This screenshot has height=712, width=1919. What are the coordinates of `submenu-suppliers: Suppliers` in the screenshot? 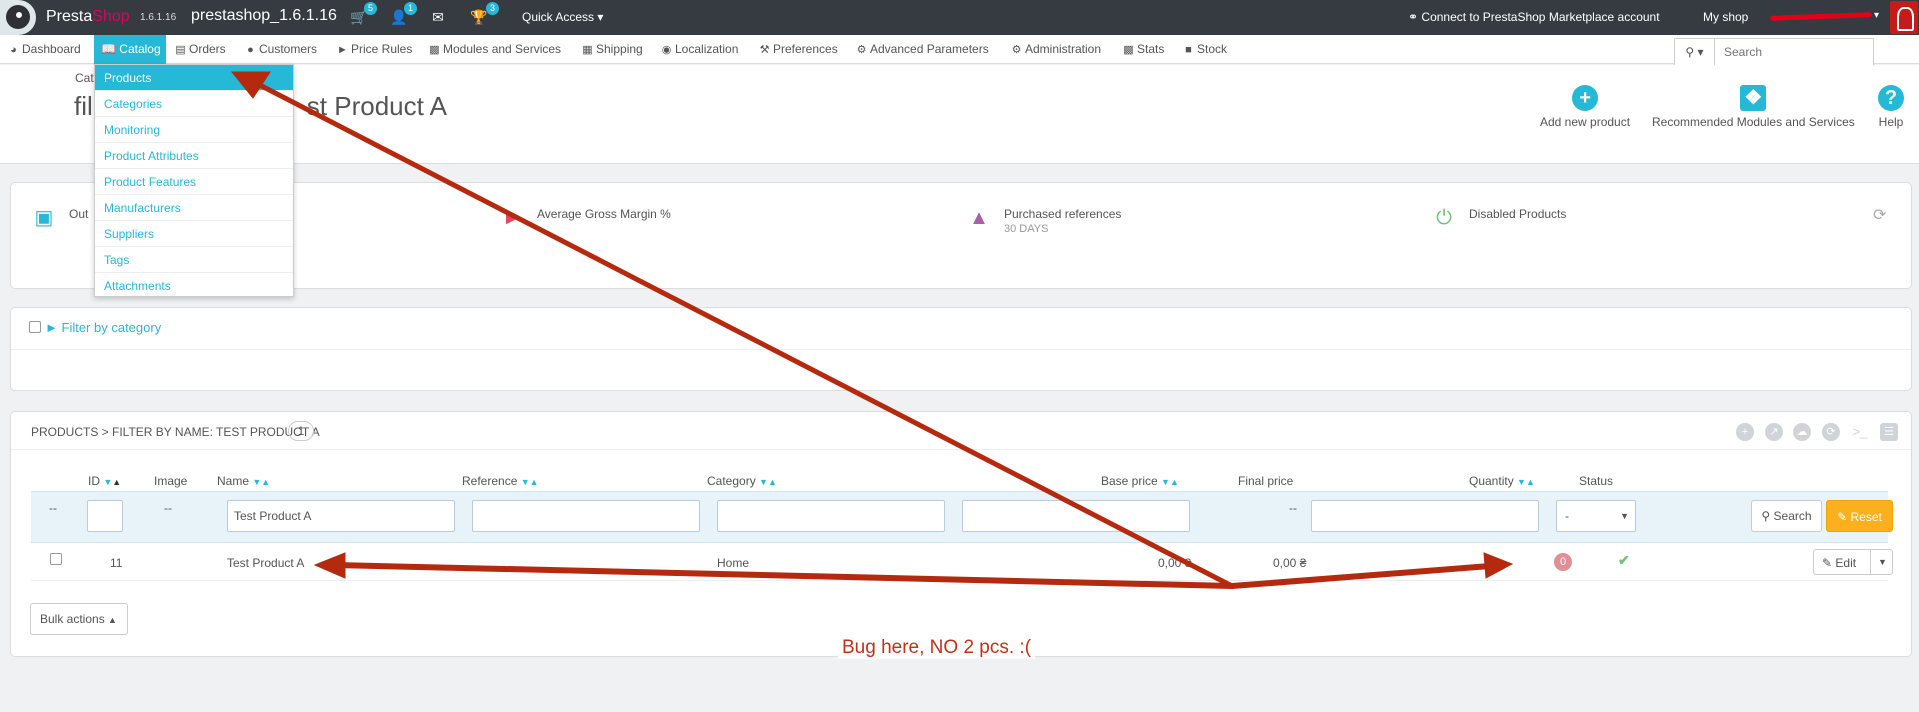 It's located at (194, 234).